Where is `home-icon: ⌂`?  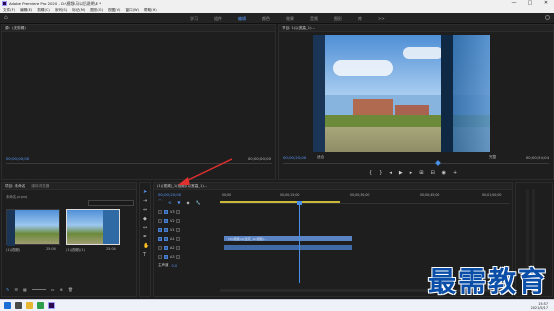
home-icon: ⌂ is located at coordinates (7, 18).